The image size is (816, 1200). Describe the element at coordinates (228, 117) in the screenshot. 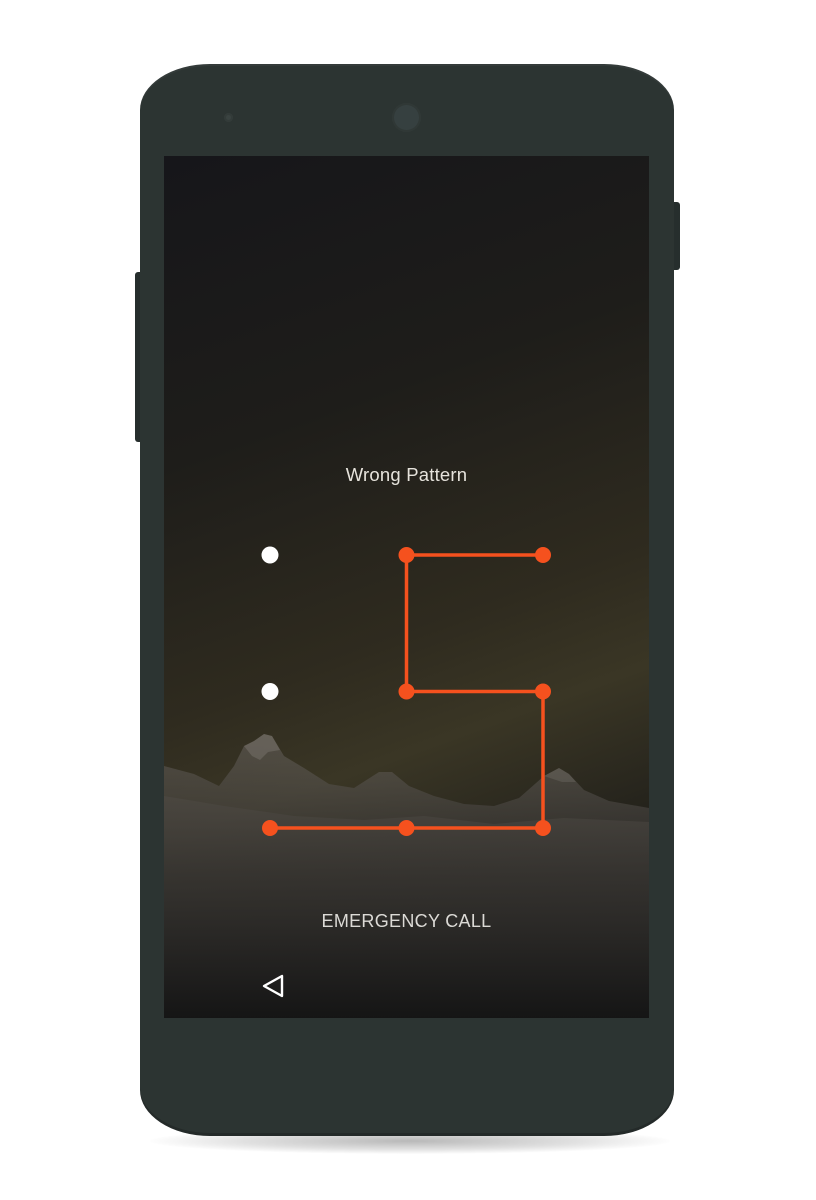

I see `proximity-sensor-icon` at that location.